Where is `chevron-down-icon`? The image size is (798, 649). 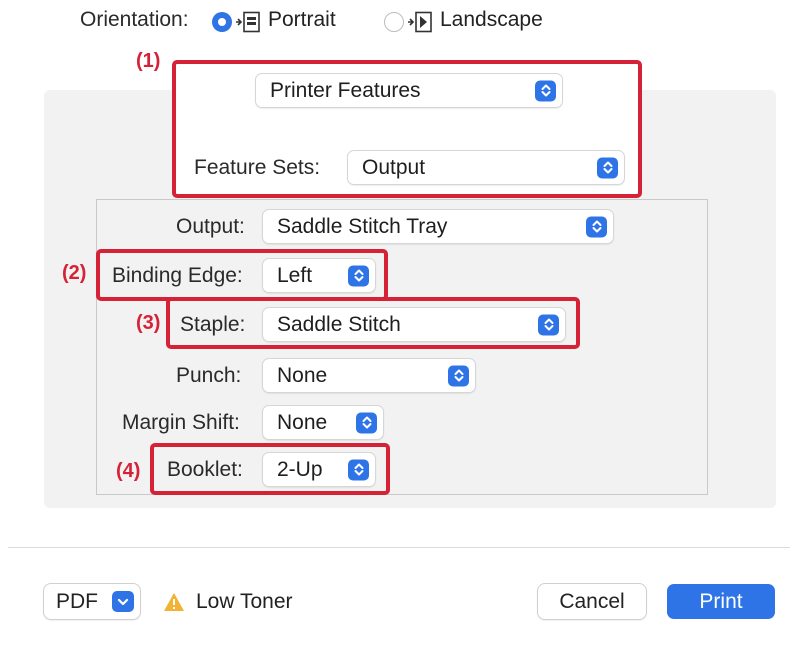 chevron-down-icon is located at coordinates (123, 601).